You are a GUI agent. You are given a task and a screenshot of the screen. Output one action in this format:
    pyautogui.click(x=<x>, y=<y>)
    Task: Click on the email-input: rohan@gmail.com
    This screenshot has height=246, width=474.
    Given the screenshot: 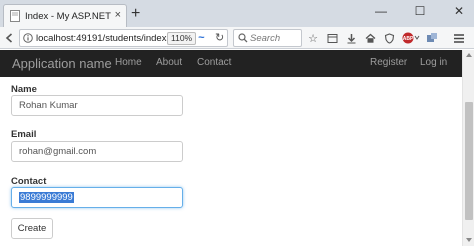 What is the action you would take?
    pyautogui.click(x=97, y=151)
    